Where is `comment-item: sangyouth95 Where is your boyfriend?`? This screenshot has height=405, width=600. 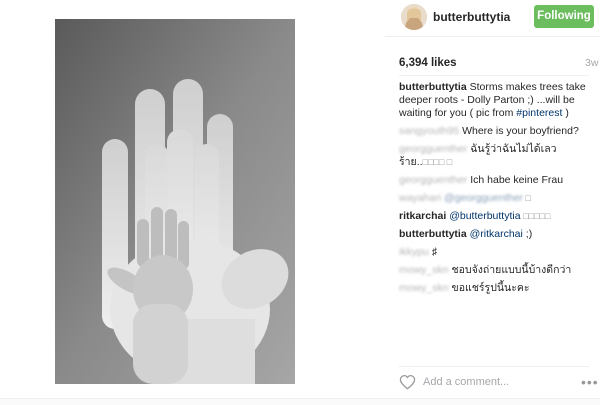 comment-item: sangyouth95 Where is your boyfriend? is located at coordinates (494, 131).